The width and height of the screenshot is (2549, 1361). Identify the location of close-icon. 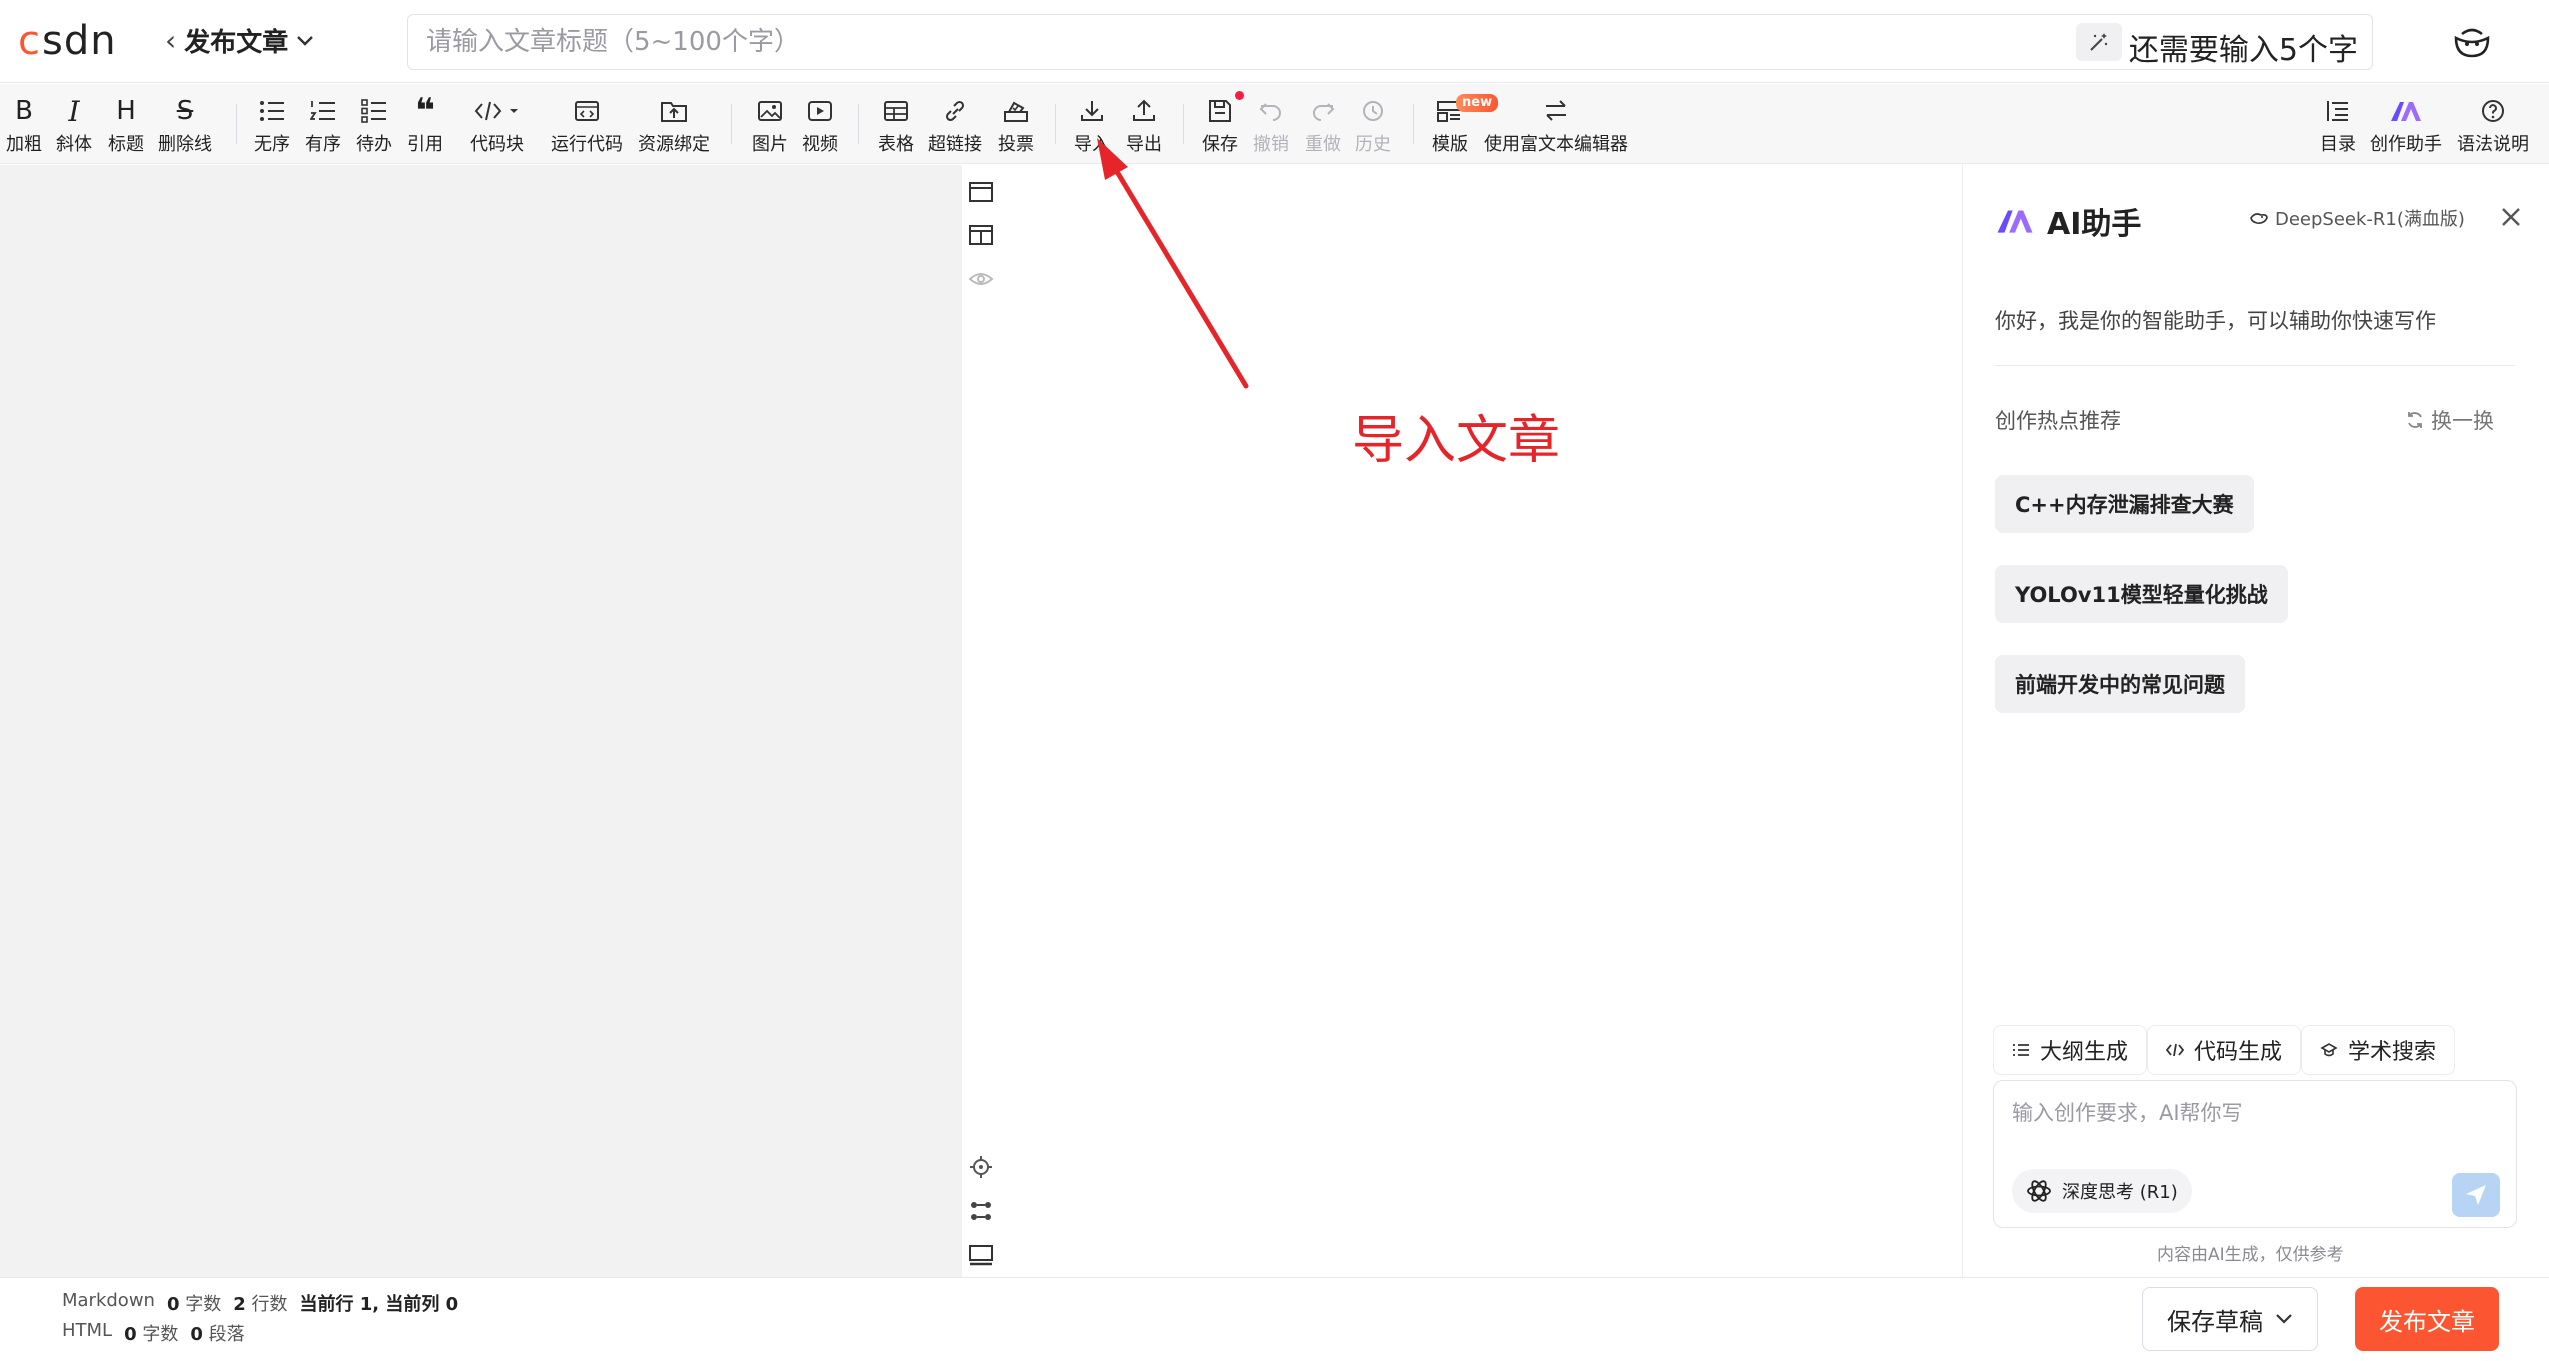
(2511, 217).